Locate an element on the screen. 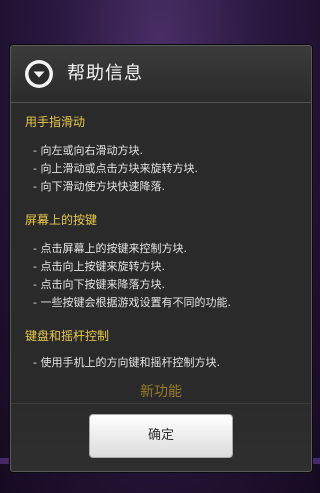 This screenshot has height=493, width=320. help-item: - 向左或向右滑动方块. is located at coordinates (88, 150).